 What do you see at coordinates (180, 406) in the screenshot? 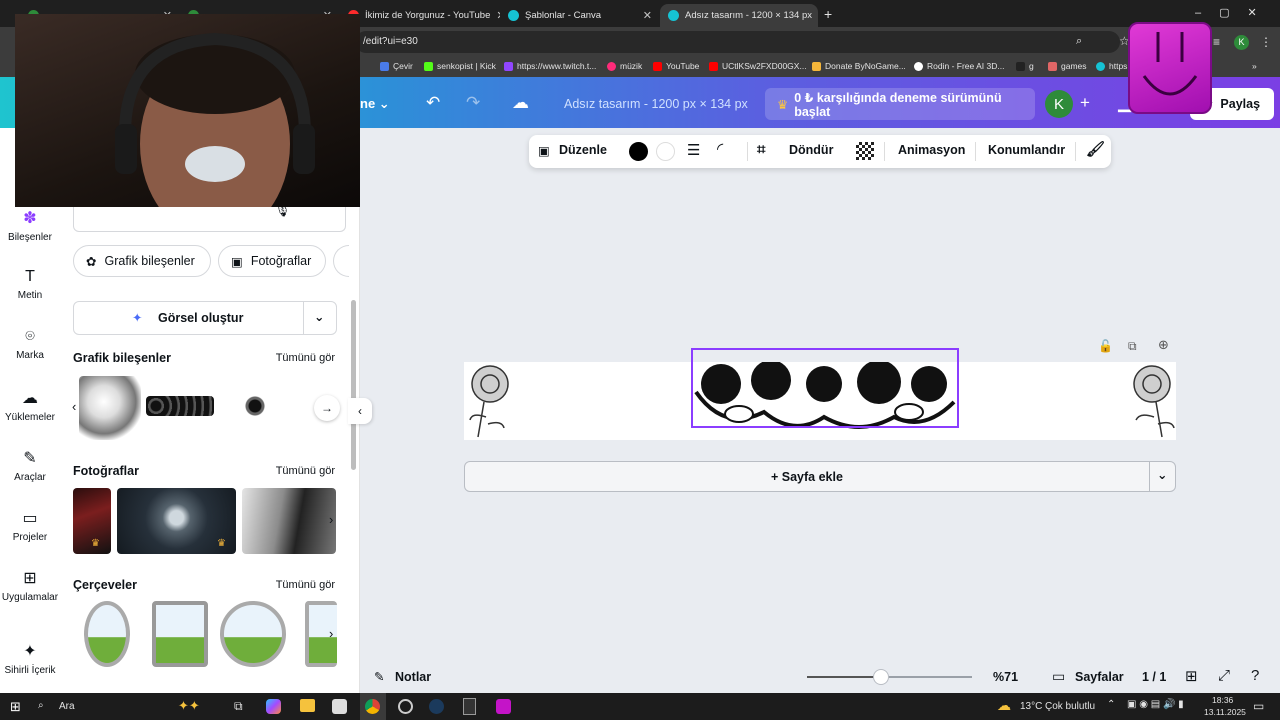
I see `rose-border-thumb` at bounding box center [180, 406].